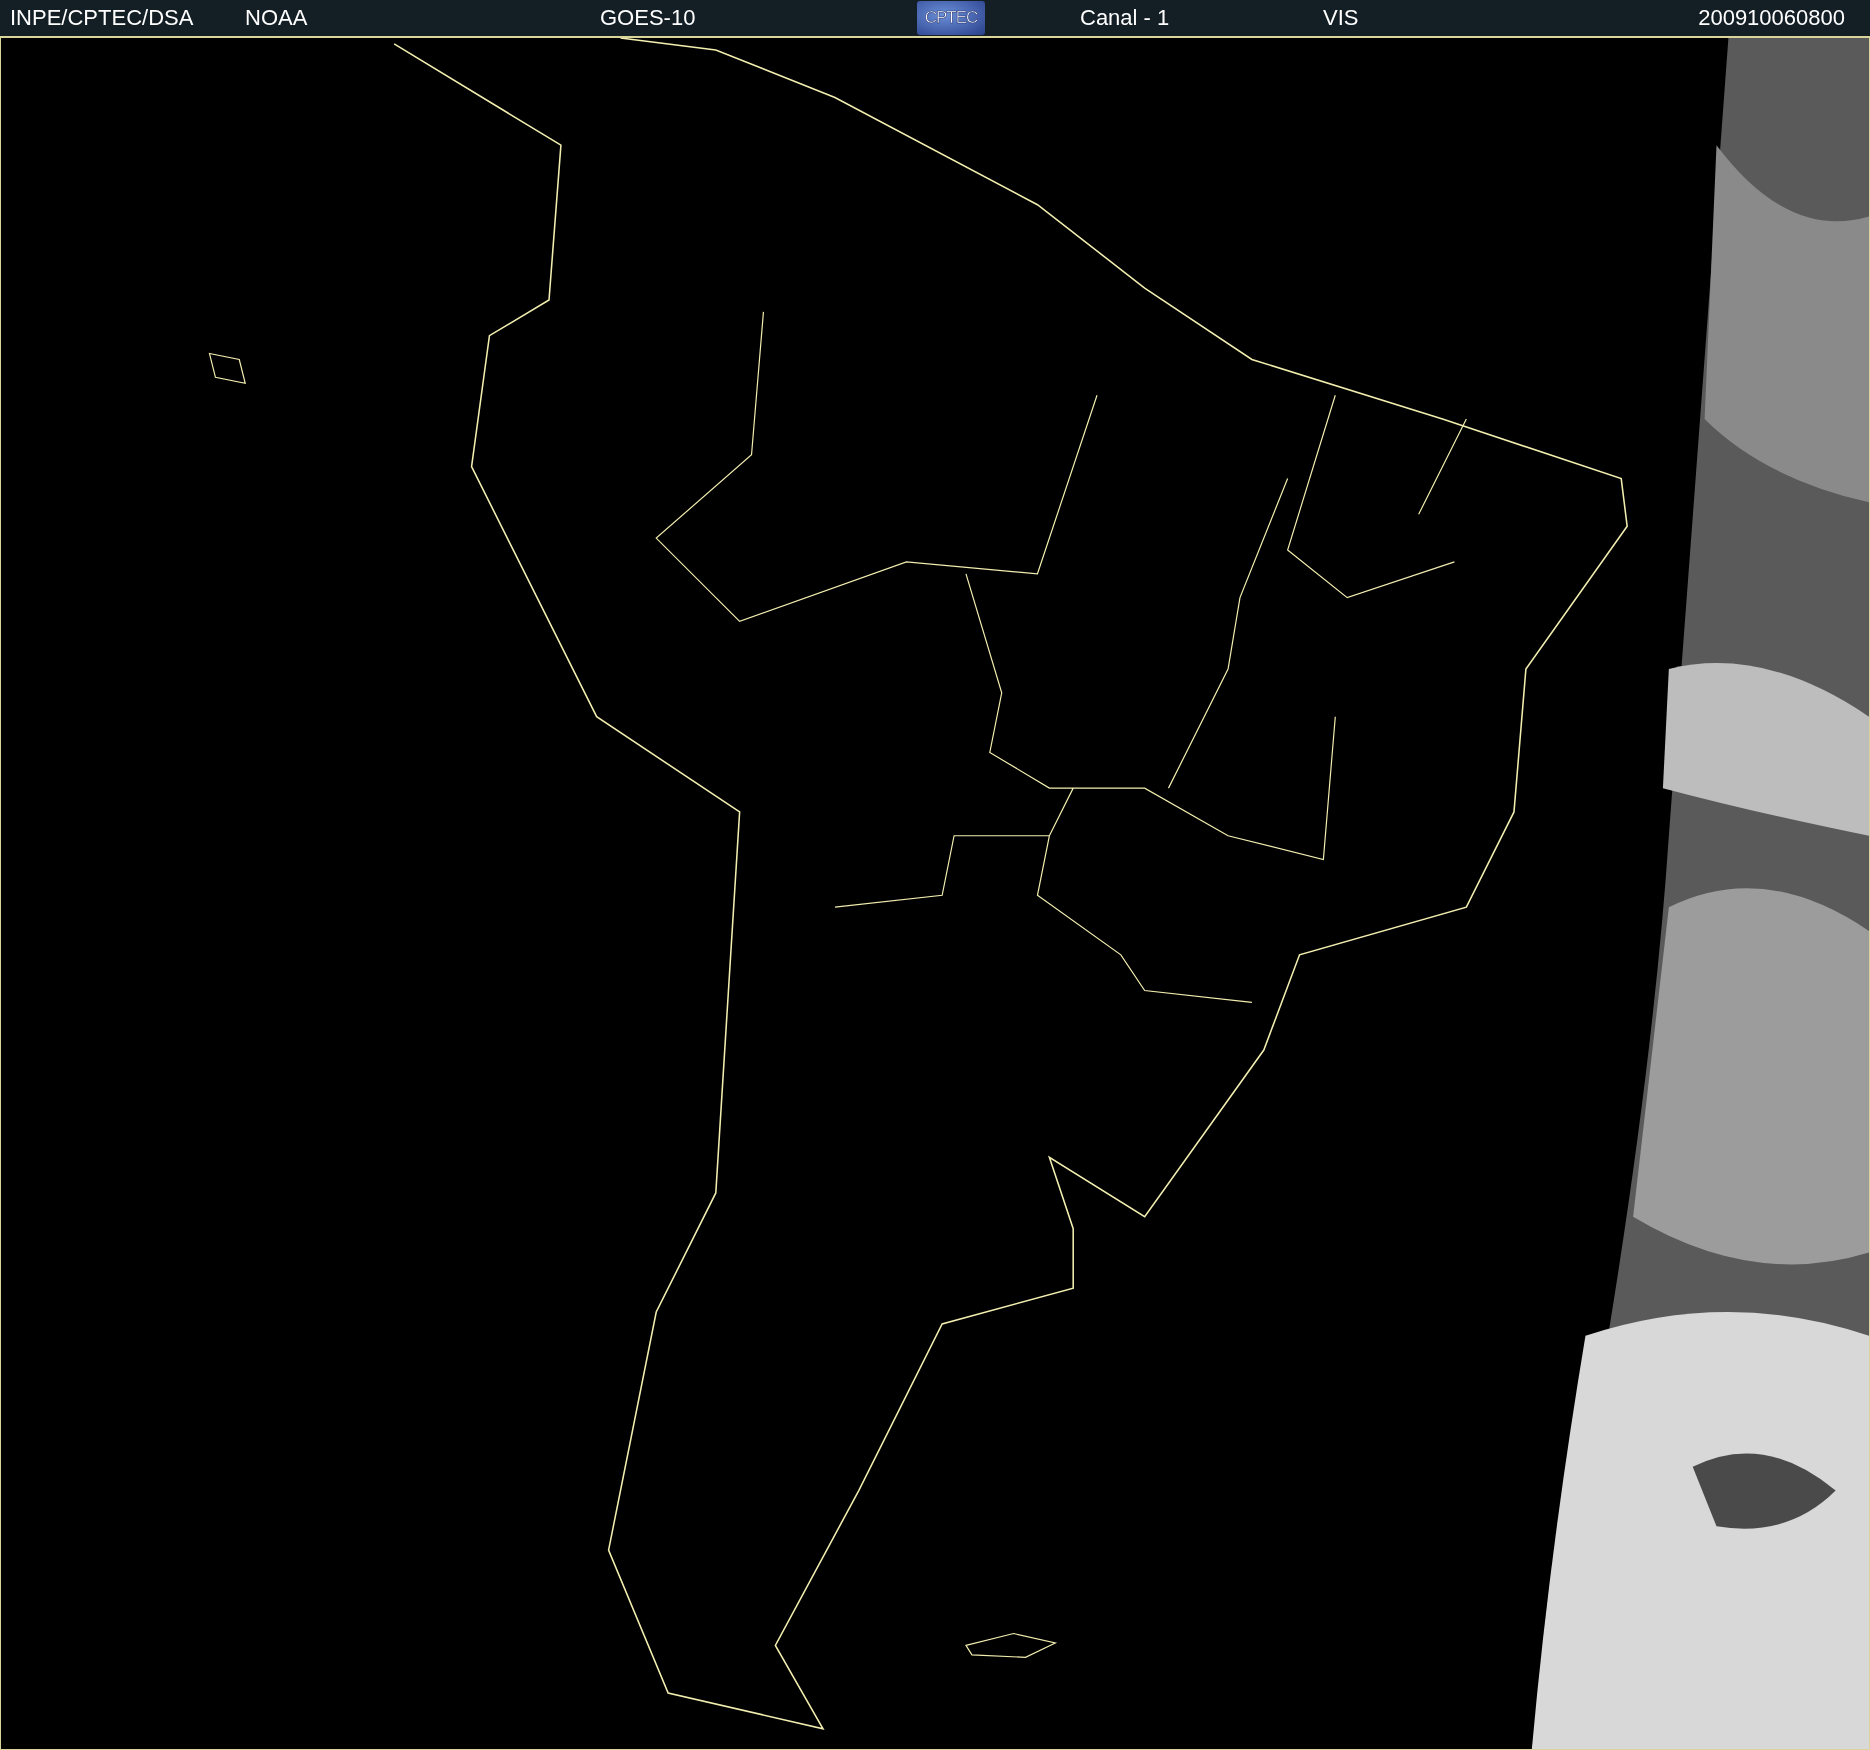  Describe the element at coordinates (1771, 18) in the screenshot. I see `timestamp-text: 200910060800` at that location.